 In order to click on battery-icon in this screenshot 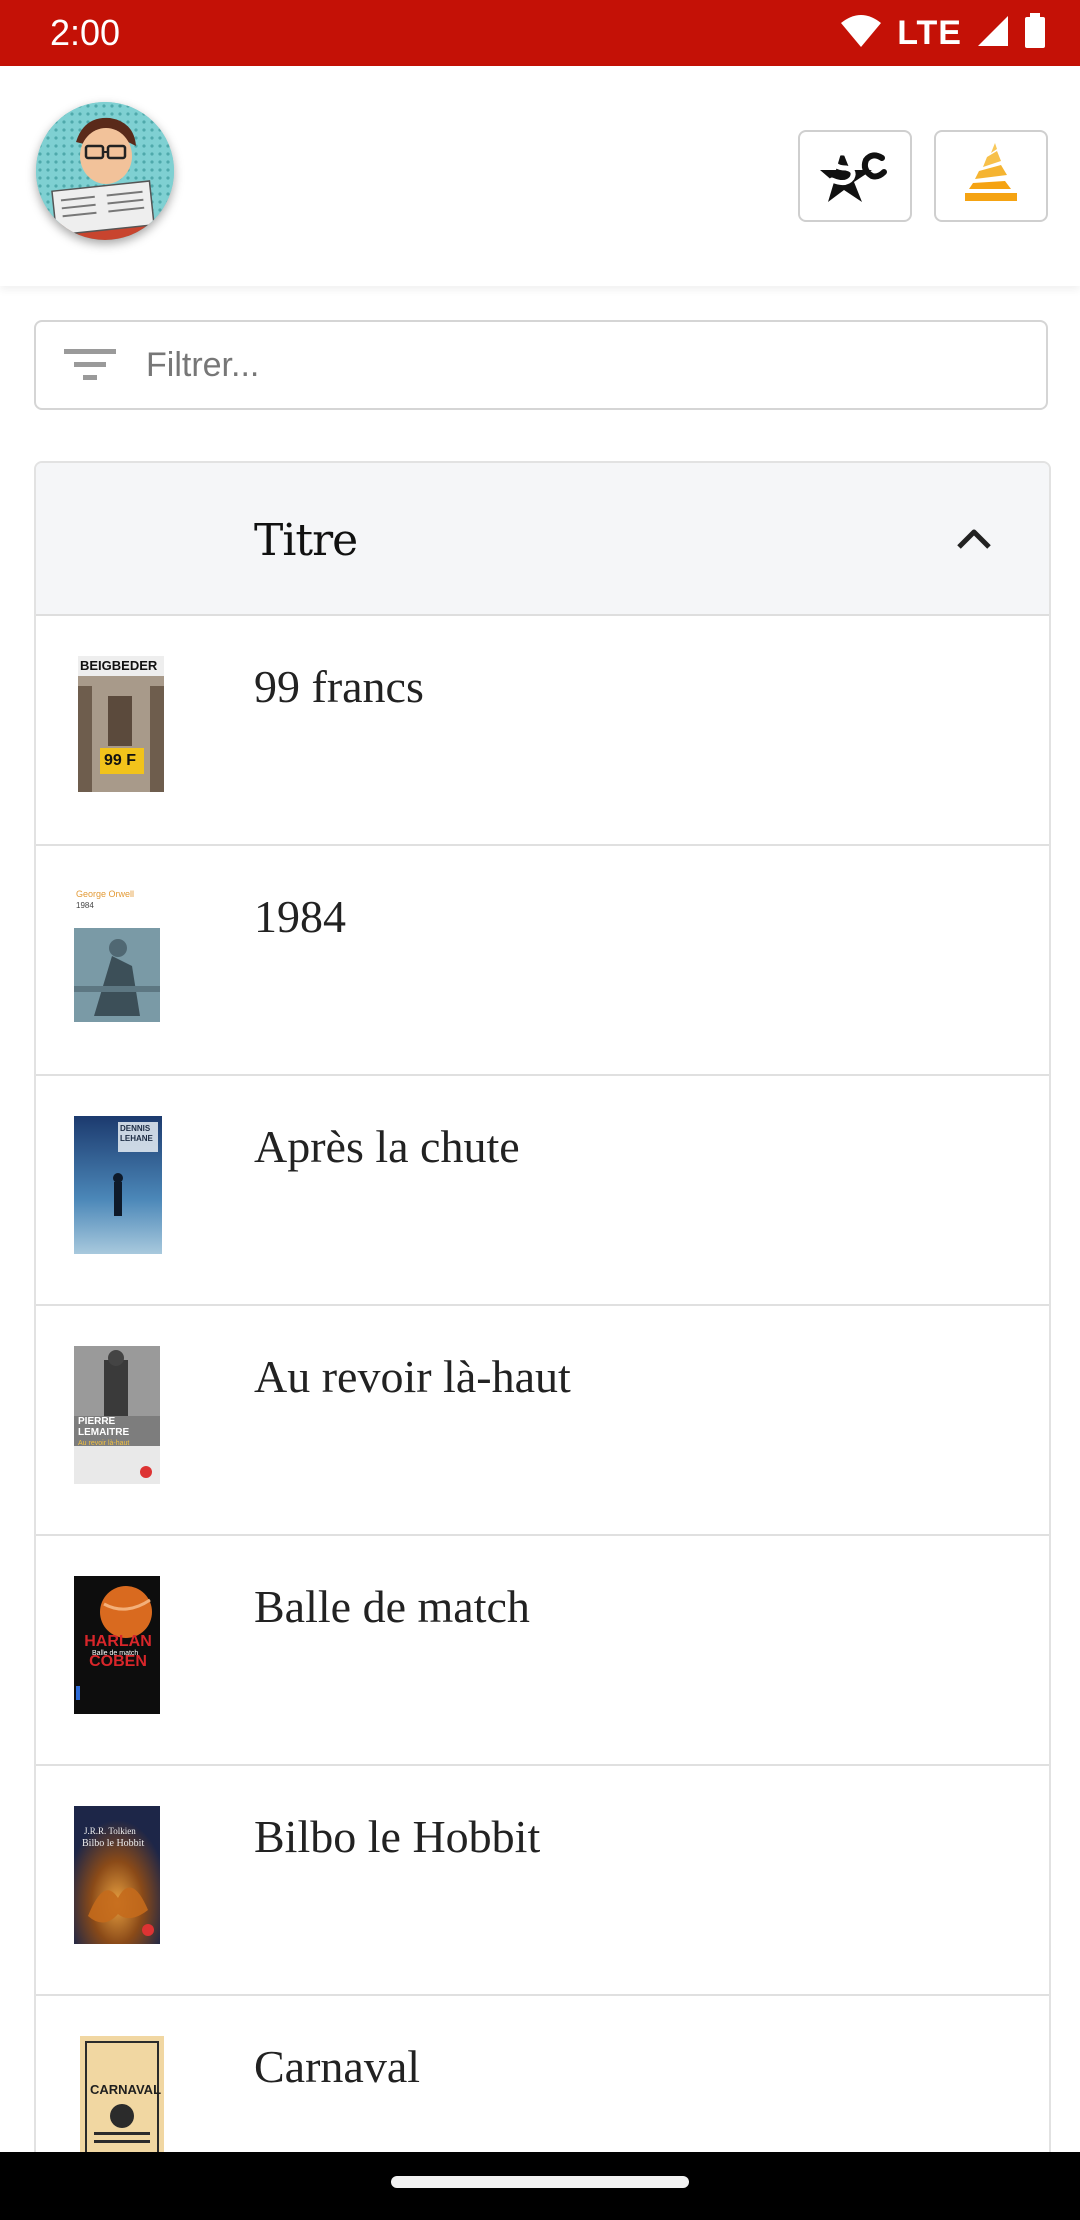, I will do `click(1035, 33)`.